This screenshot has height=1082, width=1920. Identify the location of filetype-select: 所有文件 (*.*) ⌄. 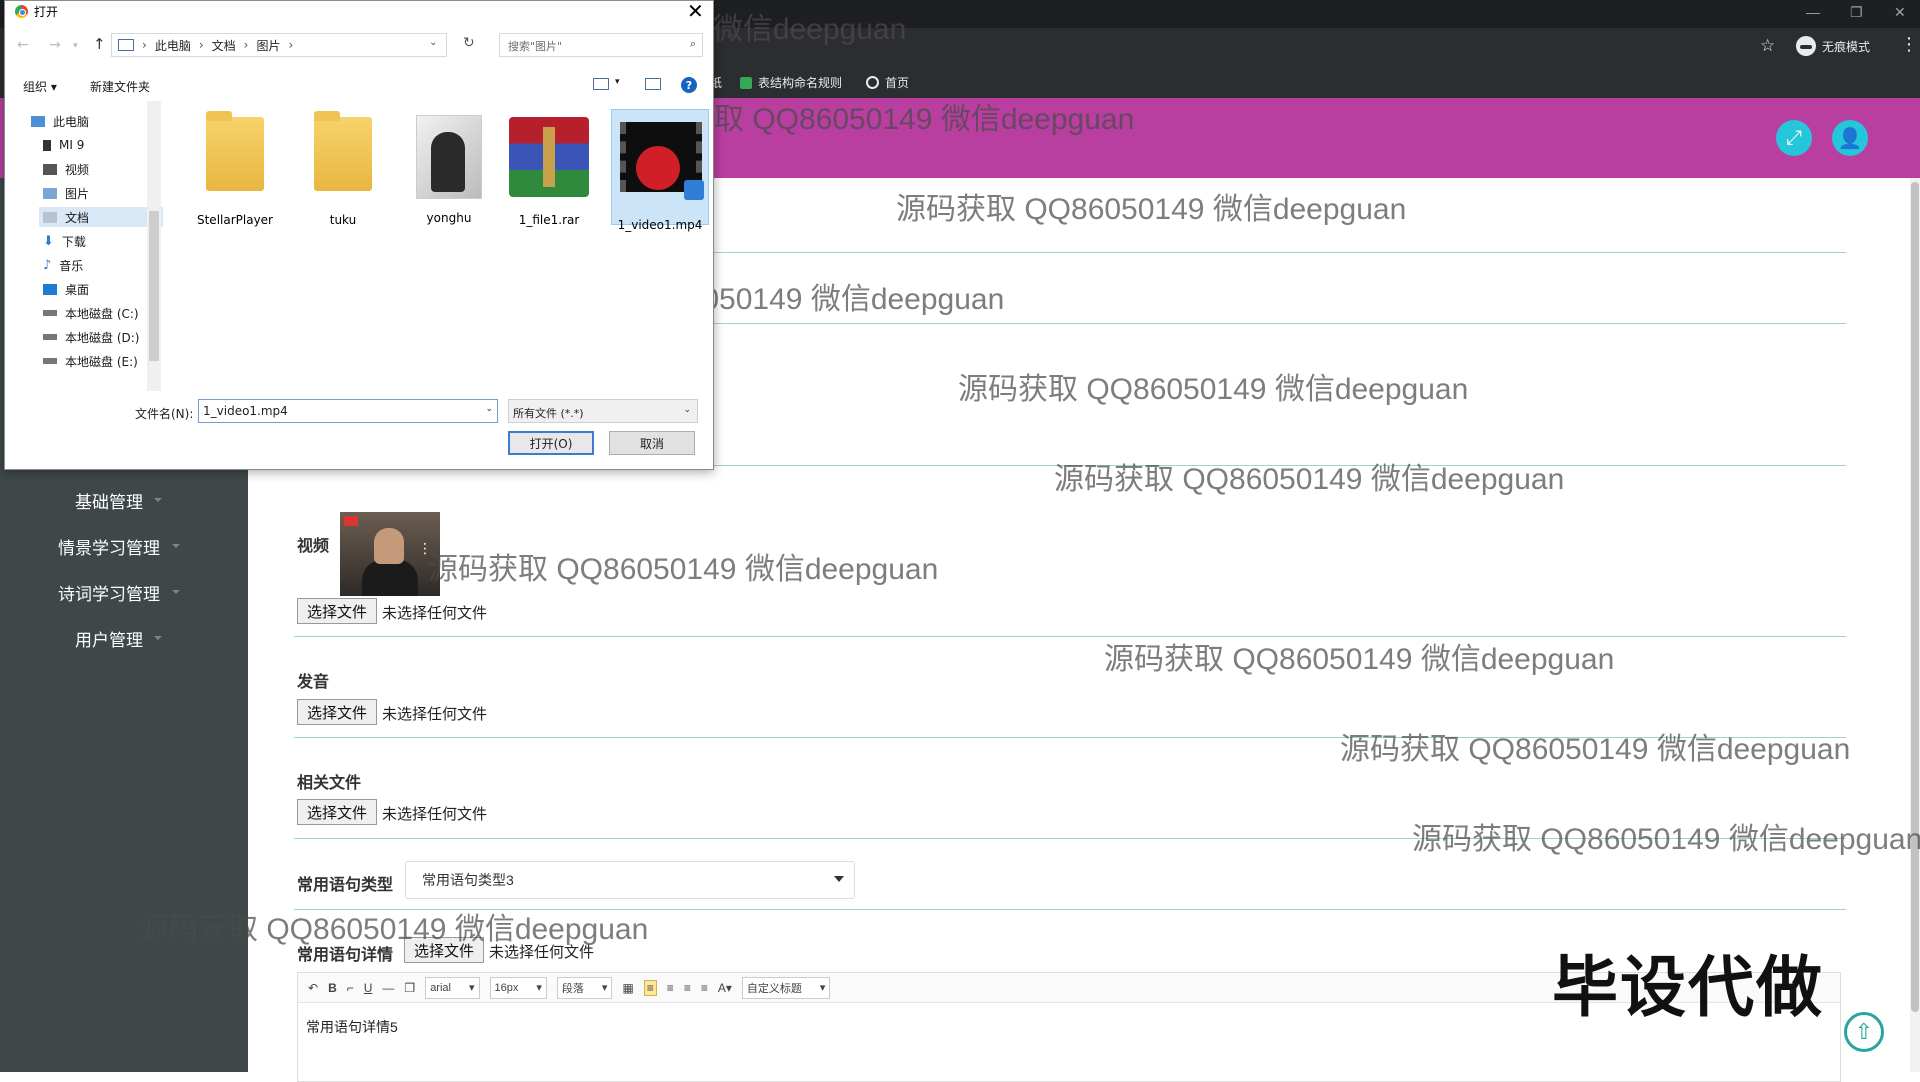
(603, 411).